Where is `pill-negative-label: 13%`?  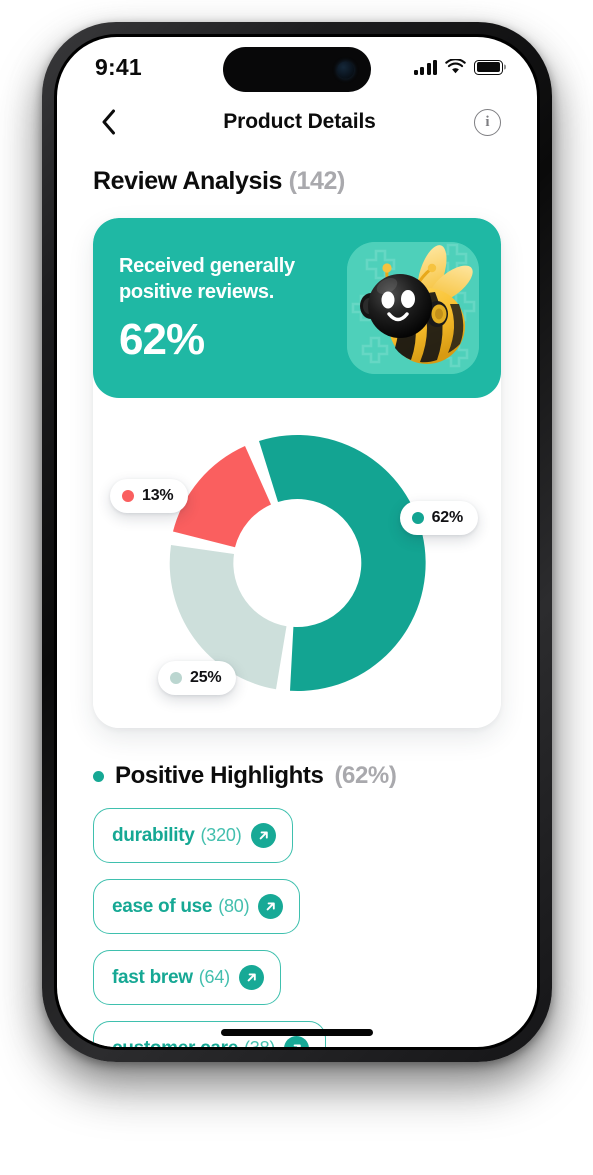 pill-negative-label: 13% is located at coordinates (158, 495).